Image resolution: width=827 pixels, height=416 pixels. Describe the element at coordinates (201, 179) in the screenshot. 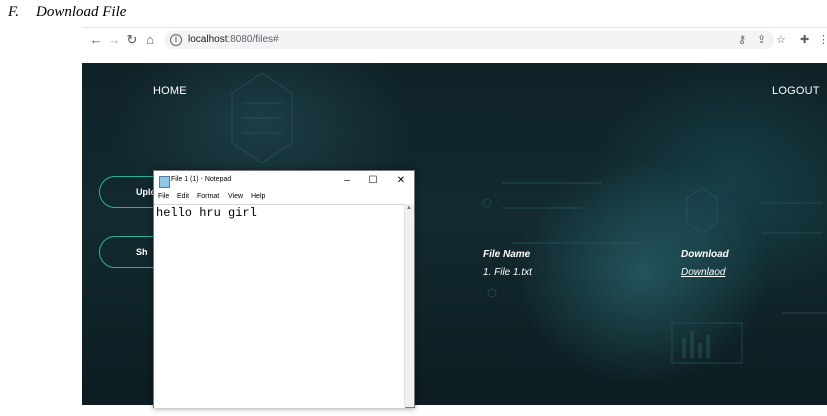

I see `notepad-title: File 1 (1) - Notepad` at that location.